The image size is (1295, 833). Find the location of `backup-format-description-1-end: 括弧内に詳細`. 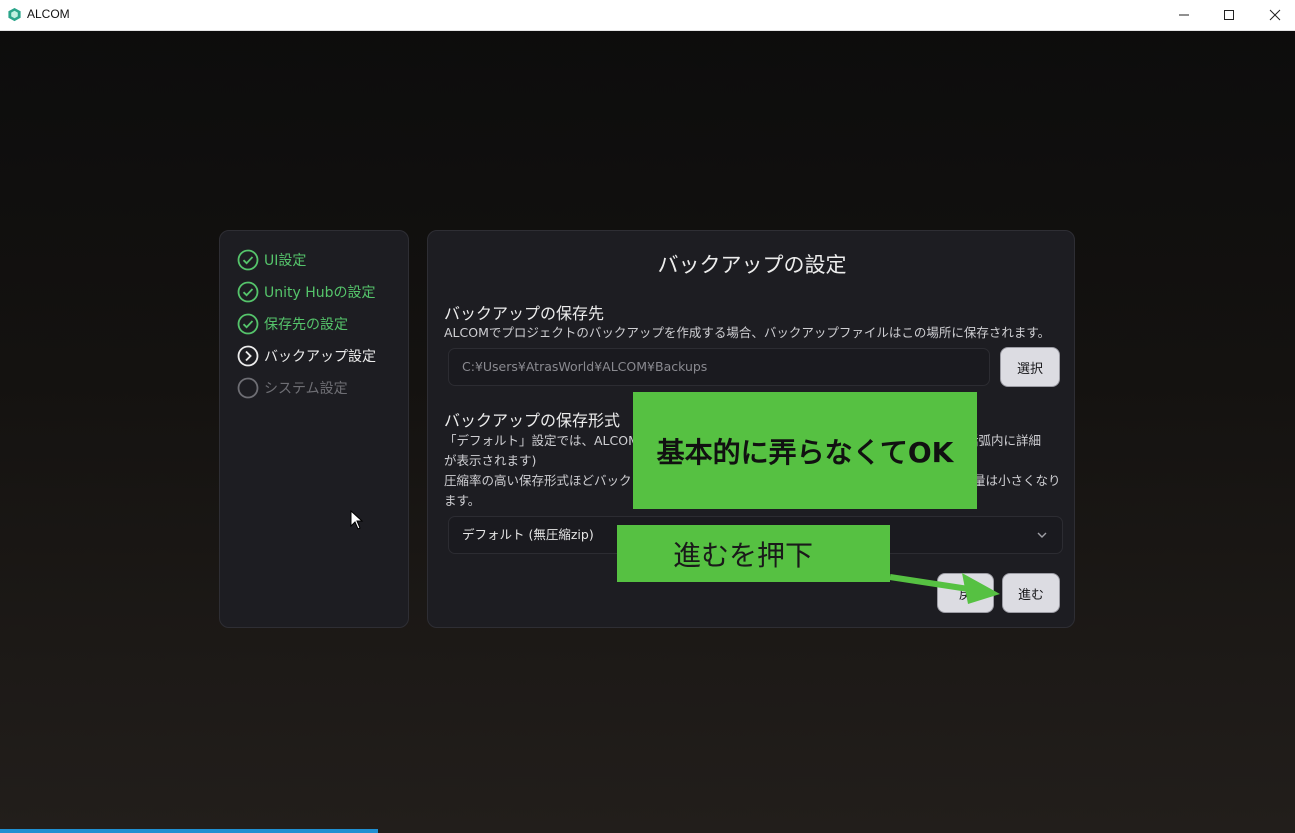

backup-format-description-1-end: 括弧内に詳細 is located at coordinates (1004, 440).